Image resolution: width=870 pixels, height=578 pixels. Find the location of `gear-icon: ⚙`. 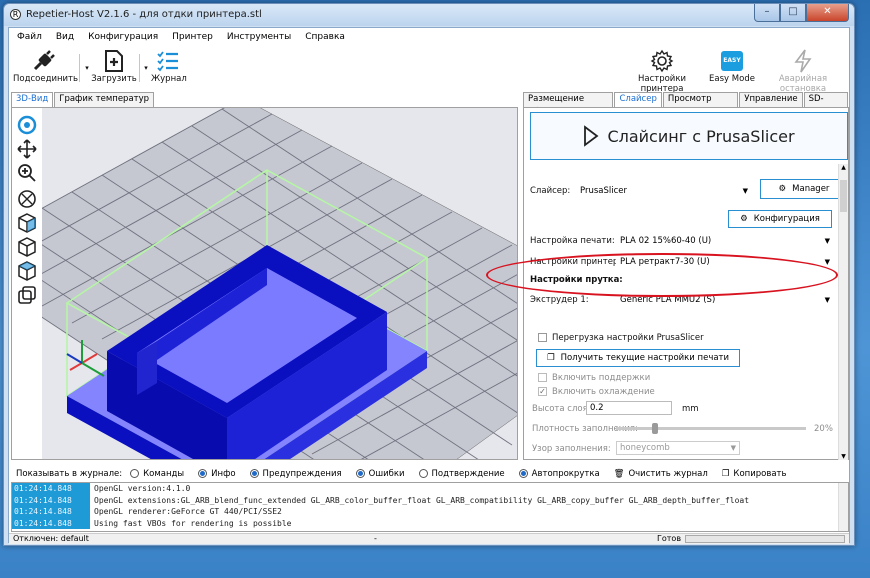

gear-icon: ⚙ is located at coordinates (782, 189).